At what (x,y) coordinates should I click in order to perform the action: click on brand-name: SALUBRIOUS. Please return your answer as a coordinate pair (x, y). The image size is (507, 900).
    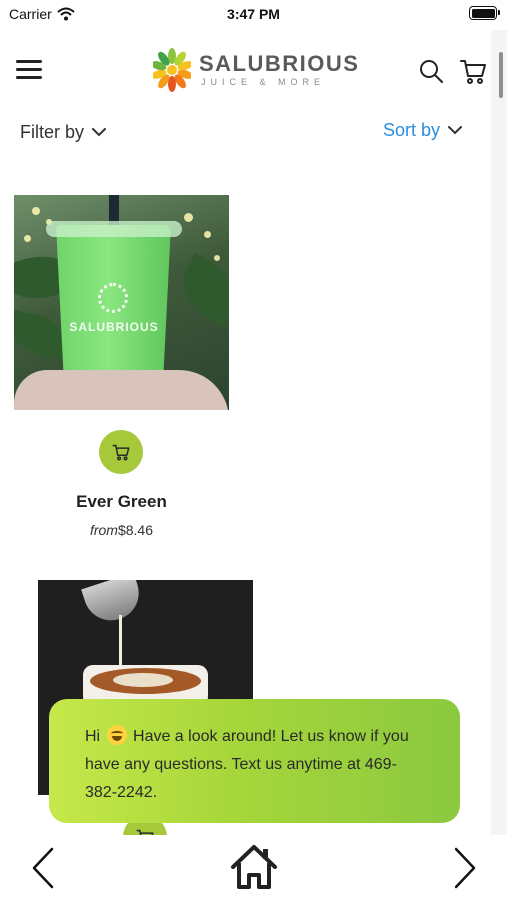
    Looking at the image, I should click on (279, 63).